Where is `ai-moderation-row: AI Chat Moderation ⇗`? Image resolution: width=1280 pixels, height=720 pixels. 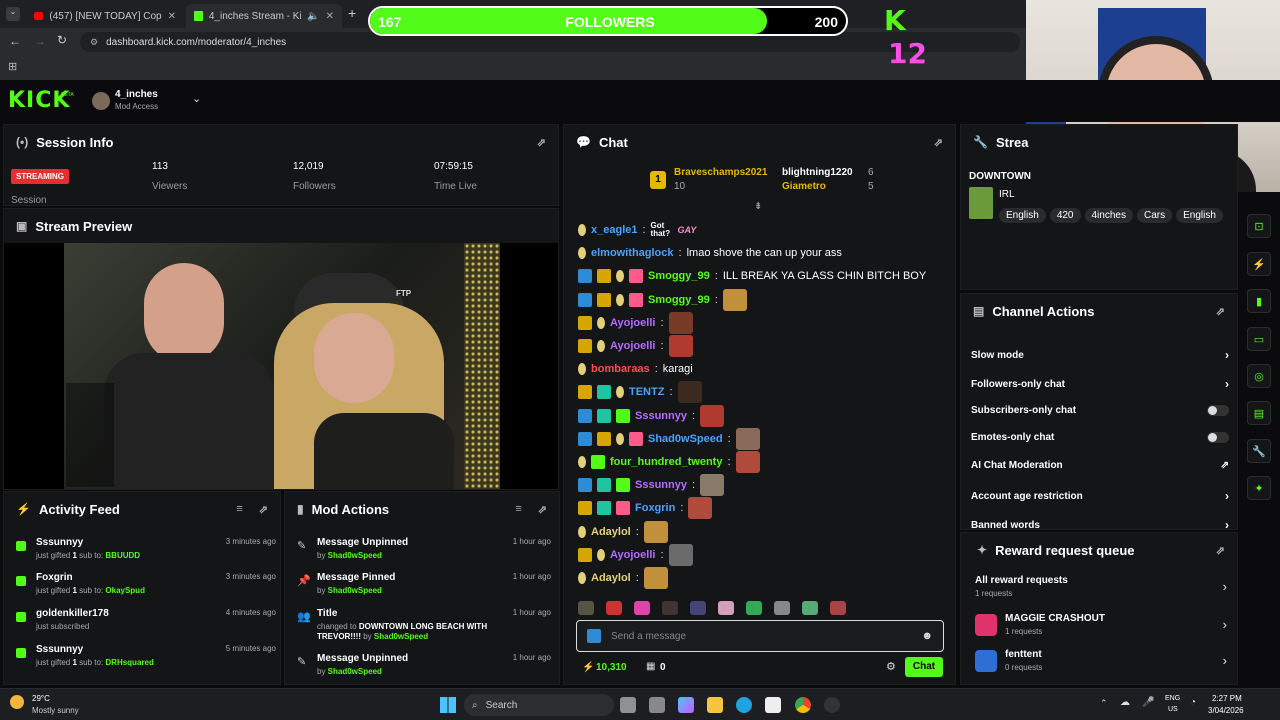
ai-moderation-row: AI Chat Moderation ⇗ is located at coordinates (1100, 465).